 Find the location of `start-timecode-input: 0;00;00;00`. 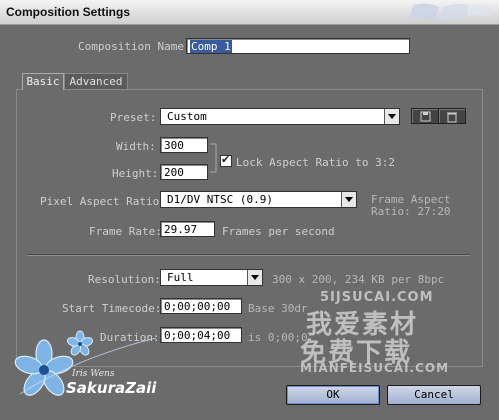

start-timecode-input: 0;00;00;00 is located at coordinates (201, 306).